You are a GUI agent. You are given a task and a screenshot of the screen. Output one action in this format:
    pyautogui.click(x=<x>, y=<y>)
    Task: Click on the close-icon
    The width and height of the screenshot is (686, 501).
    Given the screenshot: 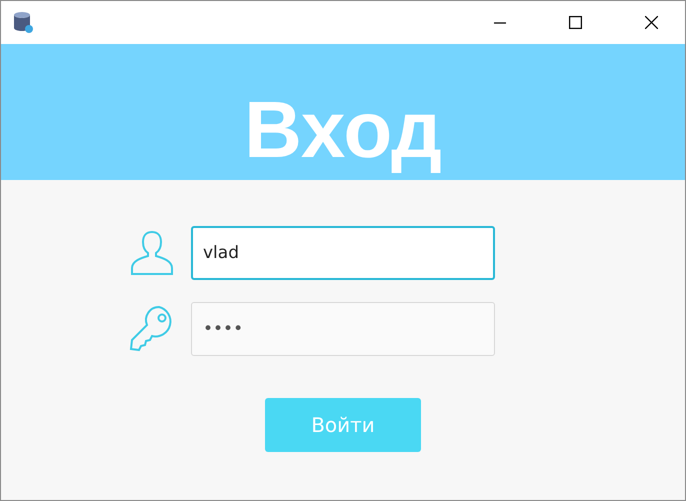 What is the action you would take?
    pyautogui.click(x=651, y=22)
    